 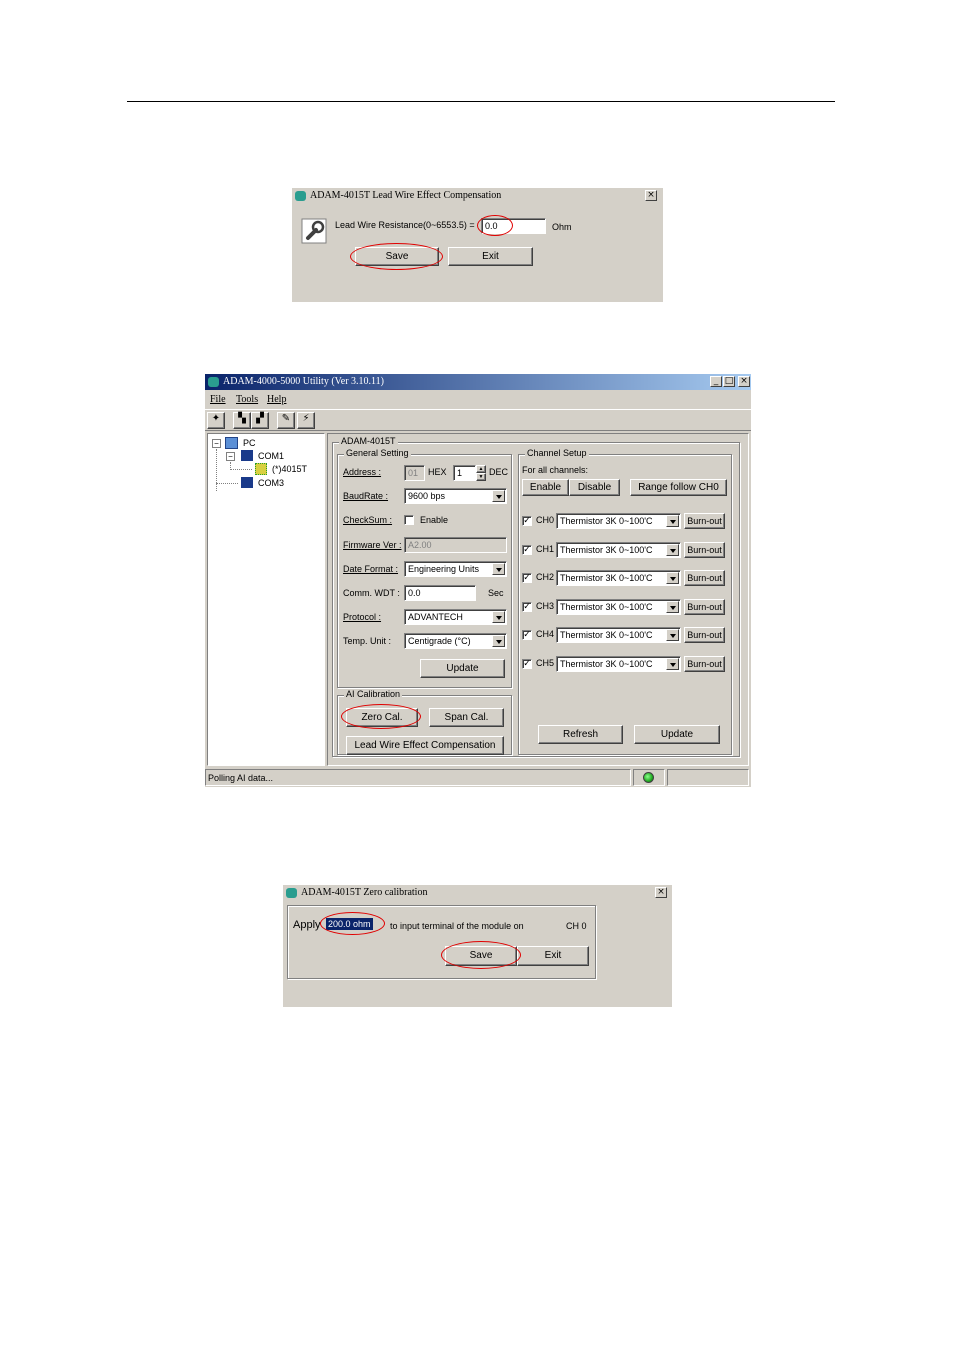 I want to click on channel-label: CH3, so click(x=545, y=605).